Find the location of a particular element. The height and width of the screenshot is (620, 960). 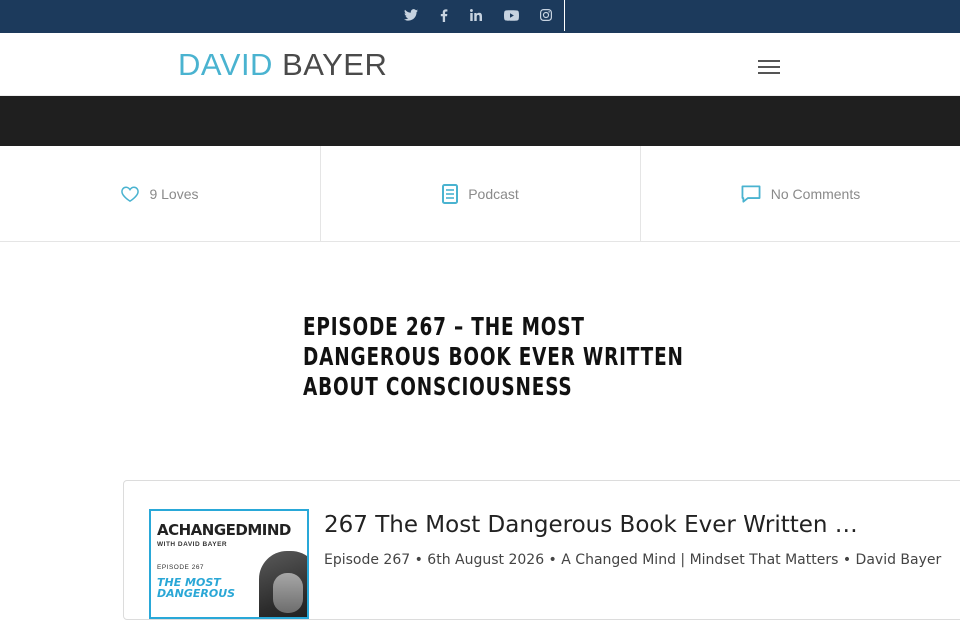

twitter-icon is located at coordinates (411, 17).